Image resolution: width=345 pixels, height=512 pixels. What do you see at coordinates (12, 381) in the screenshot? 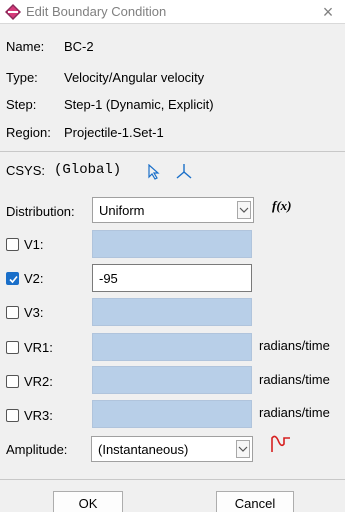
I see `vr2-checkbox` at bounding box center [12, 381].